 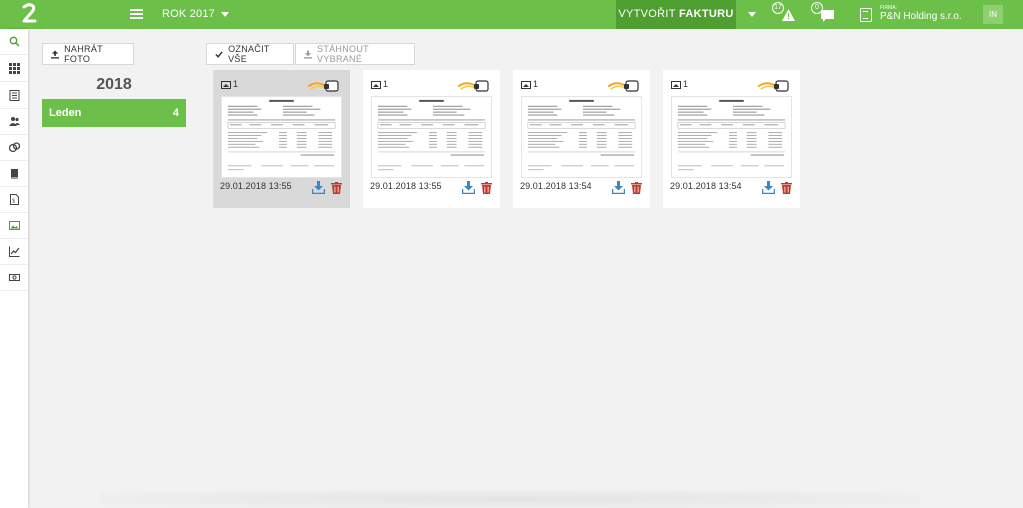 I want to click on download-selected-button: STÁHNOUT VYBRANÉ, so click(x=355, y=54).